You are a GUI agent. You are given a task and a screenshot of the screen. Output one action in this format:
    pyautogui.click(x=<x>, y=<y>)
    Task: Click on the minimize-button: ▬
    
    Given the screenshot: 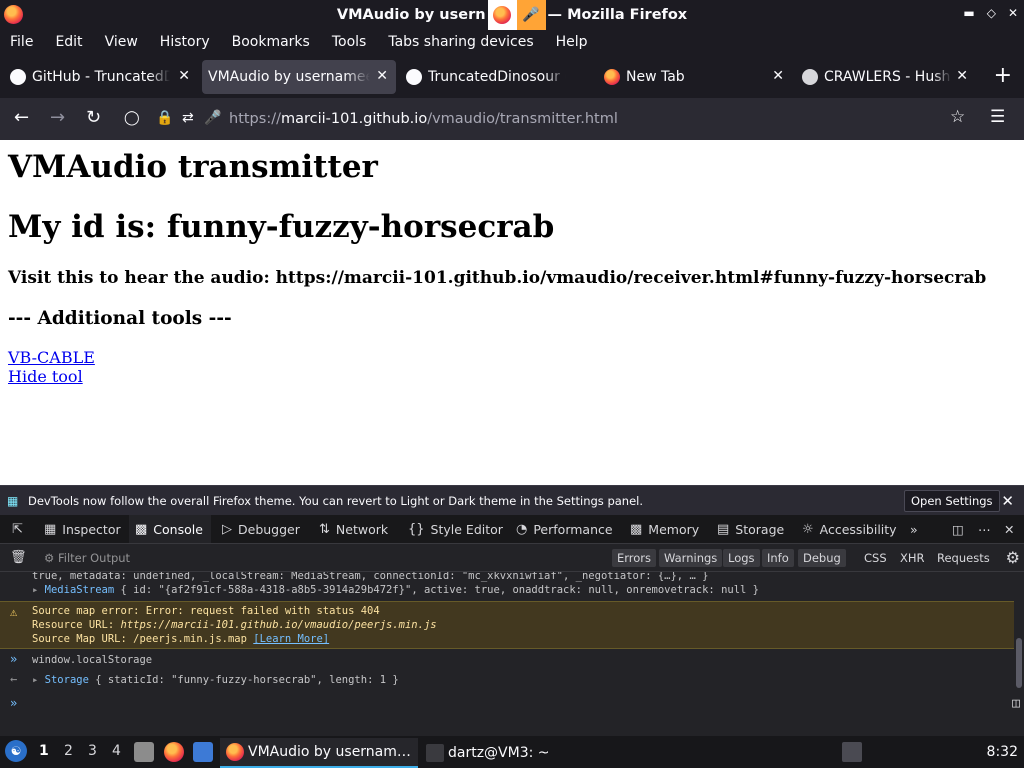 What is the action you would take?
    pyautogui.click(x=968, y=13)
    